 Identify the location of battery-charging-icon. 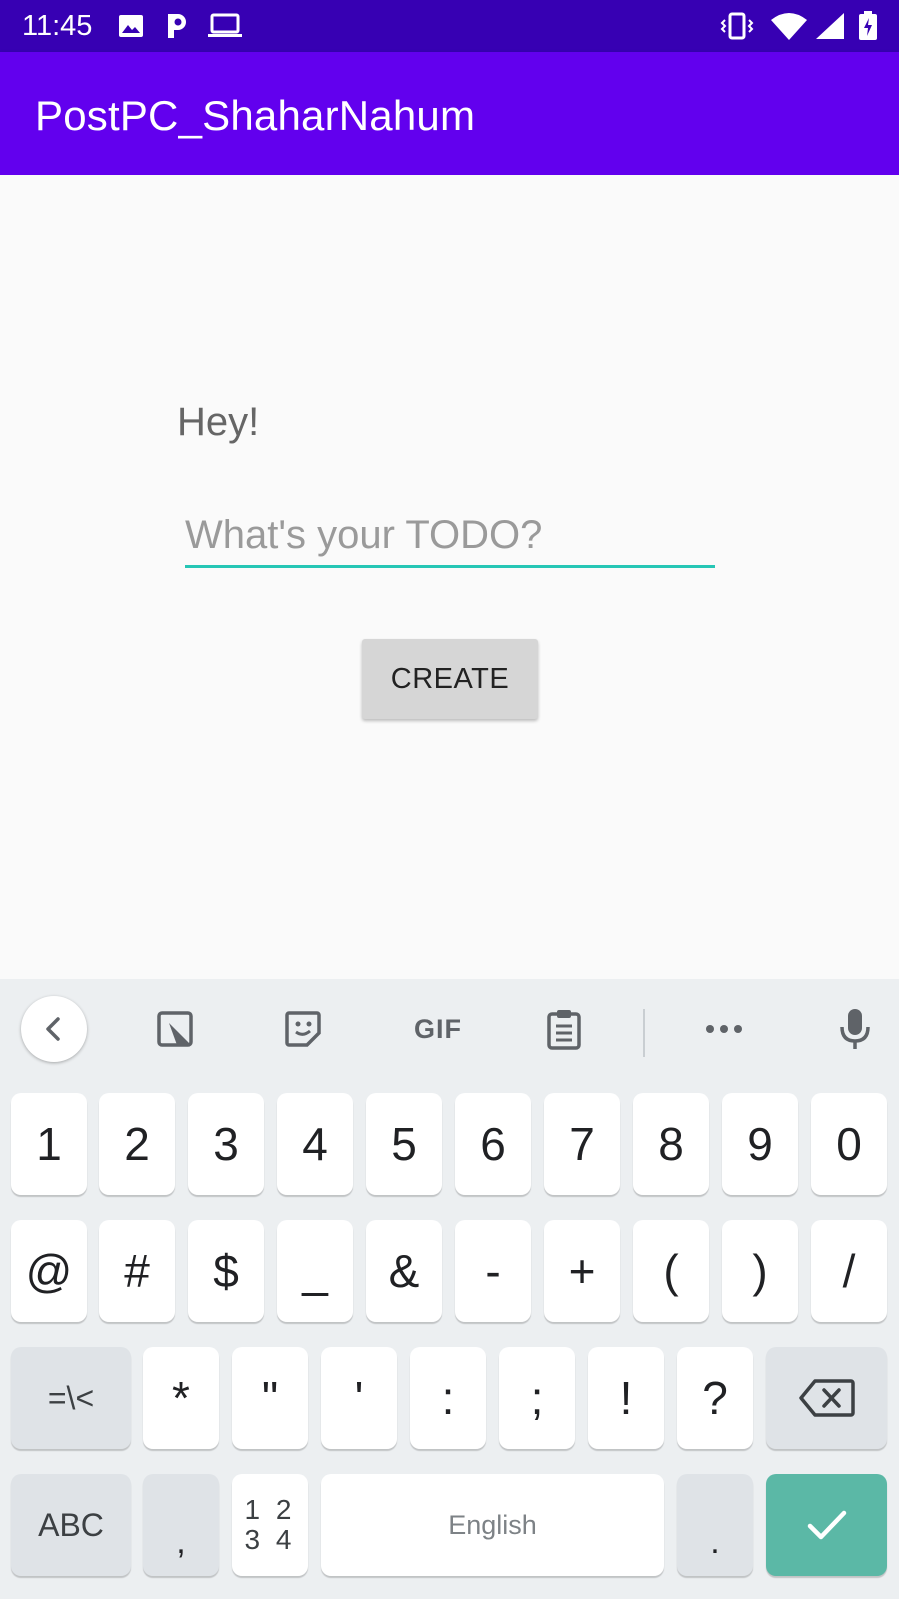
(868, 25).